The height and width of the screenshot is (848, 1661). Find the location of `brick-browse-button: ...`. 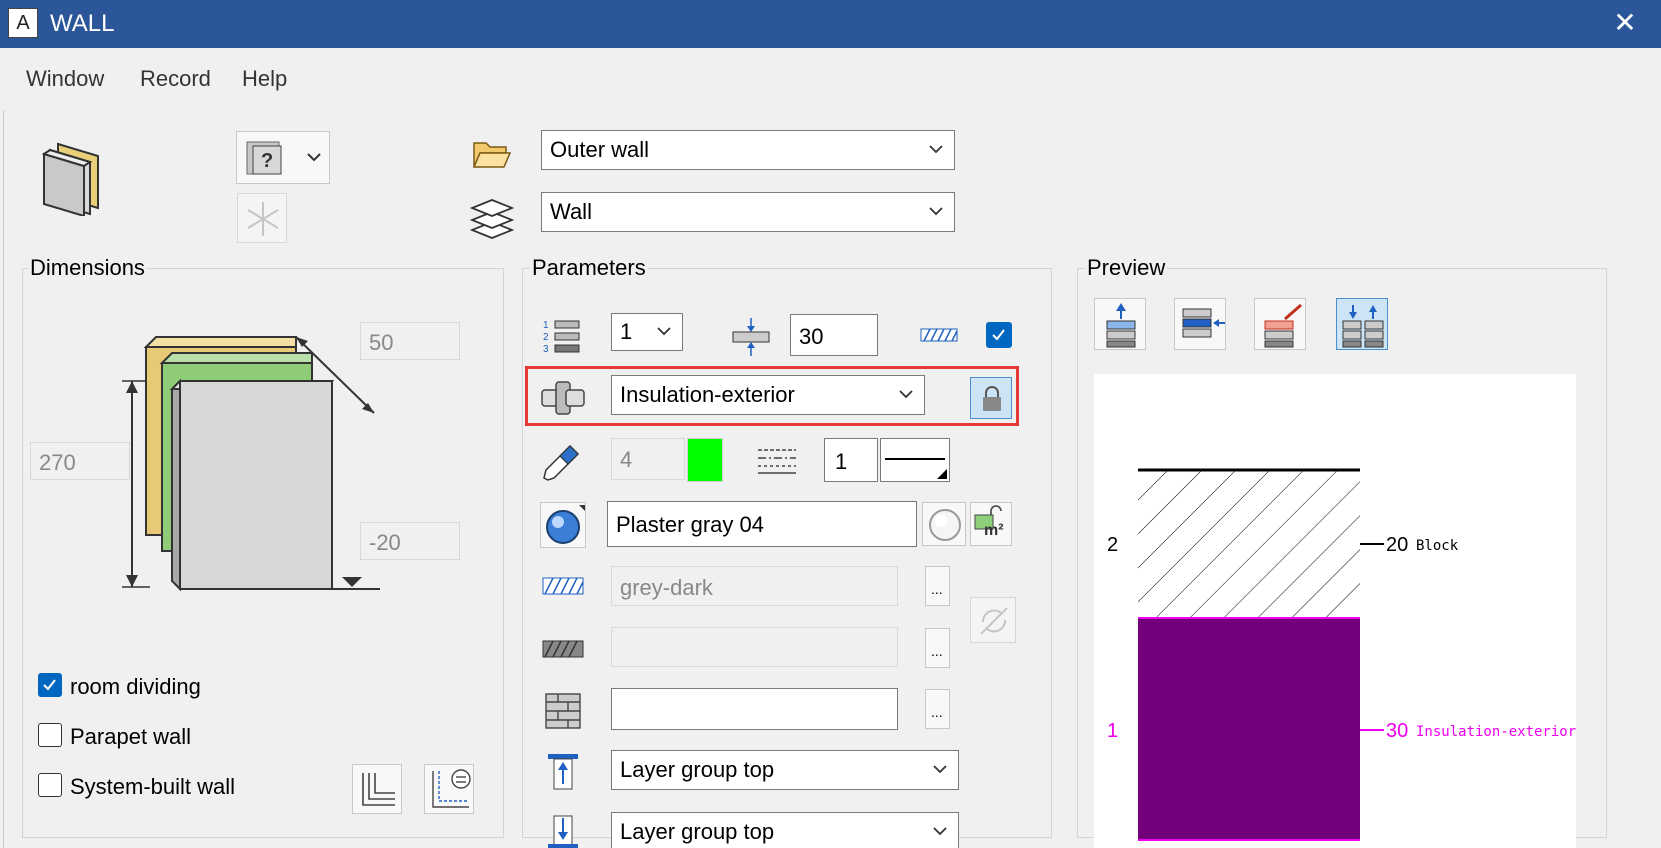

brick-browse-button: ... is located at coordinates (937, 709).